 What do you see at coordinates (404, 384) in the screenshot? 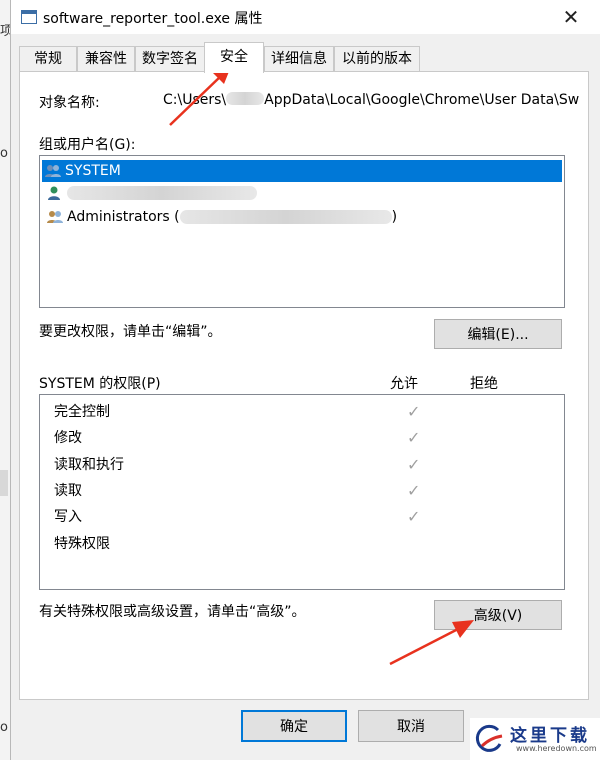
I see `allow-column-header: 允许` at bounding box center [404, 384].